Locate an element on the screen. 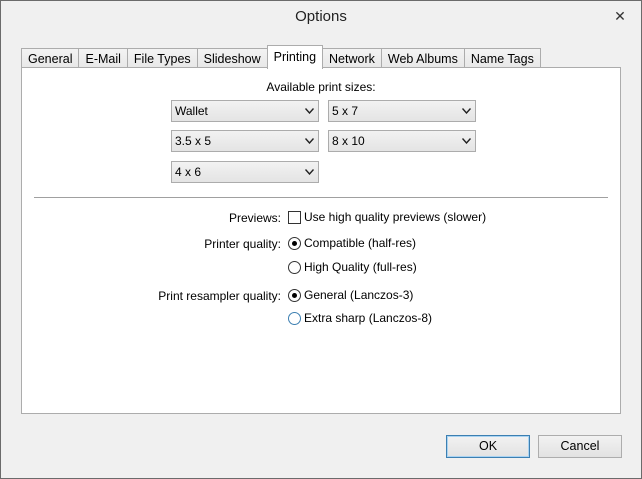 This screenshot has width=642, height=479. available-sizes-label: Available print sizes: is located at coordinates (321, 87).